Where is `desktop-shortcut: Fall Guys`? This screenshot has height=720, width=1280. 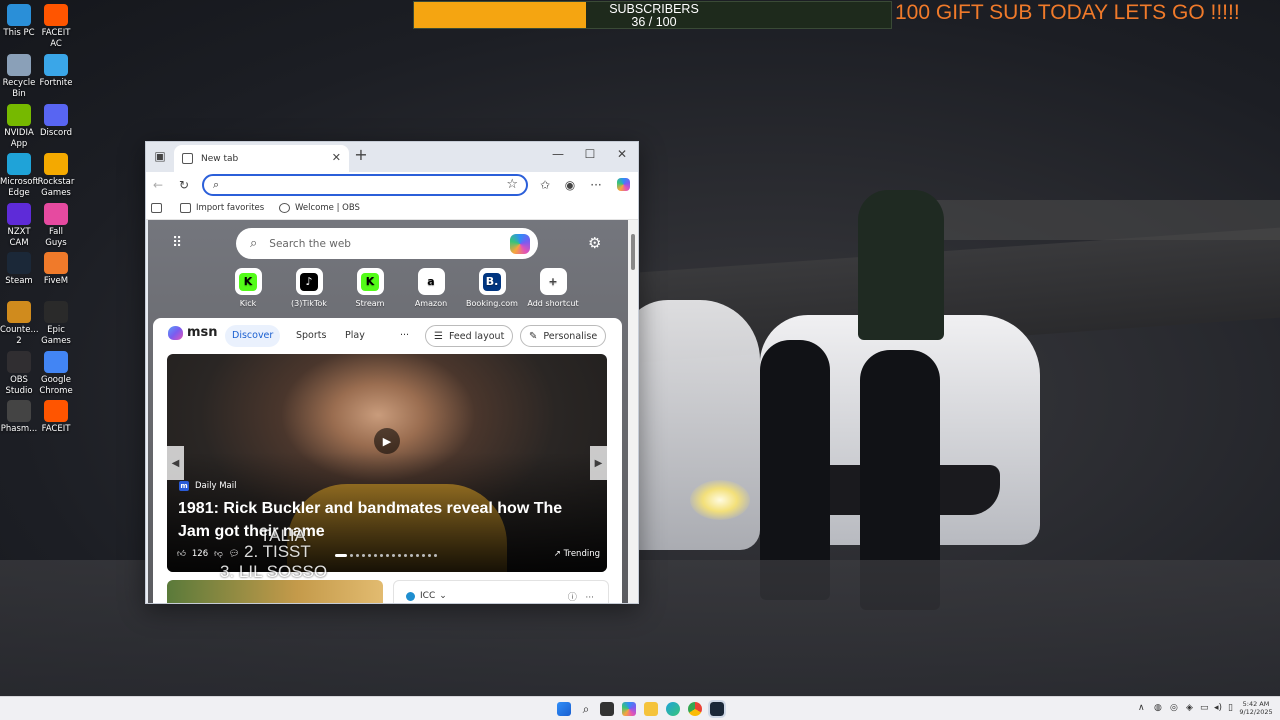 desktop-shortcut: Fall Guys is located at coordinates (56, 225).